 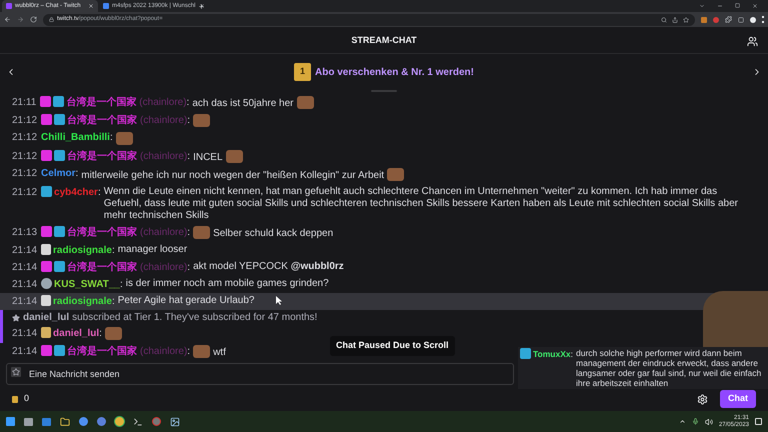 I want to click on image-app-icon, so click(x=175, y=421).